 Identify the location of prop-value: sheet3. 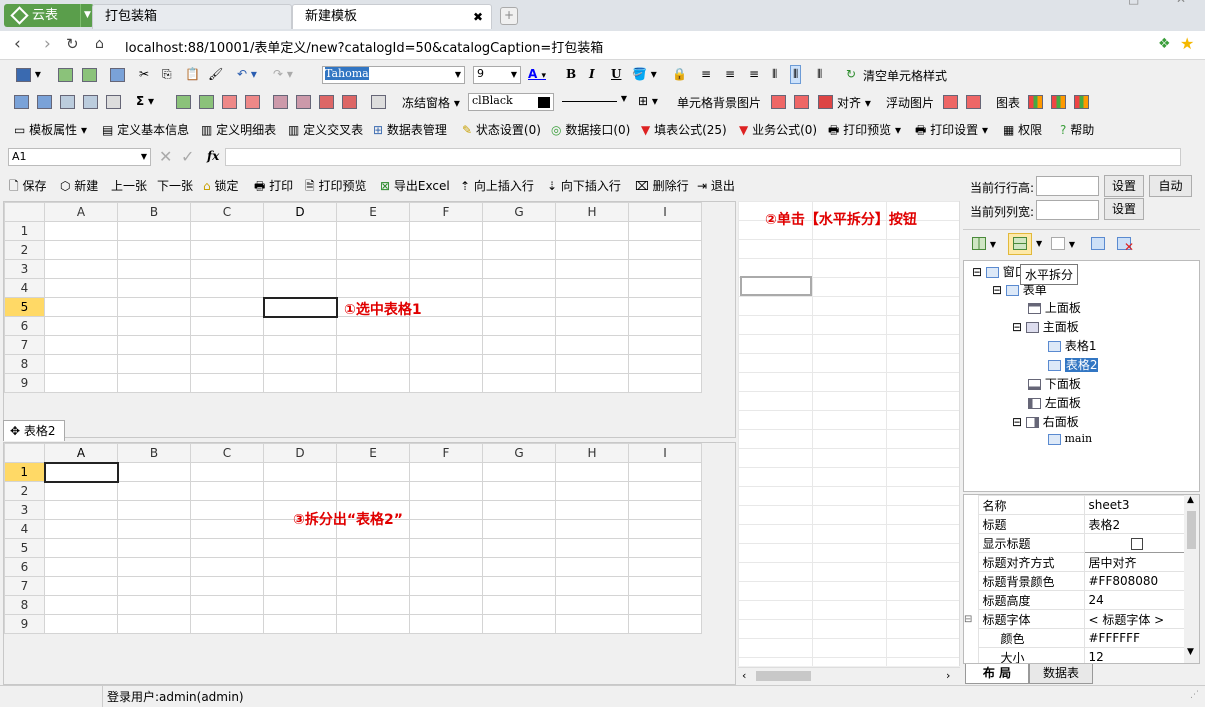
(1135, 505).